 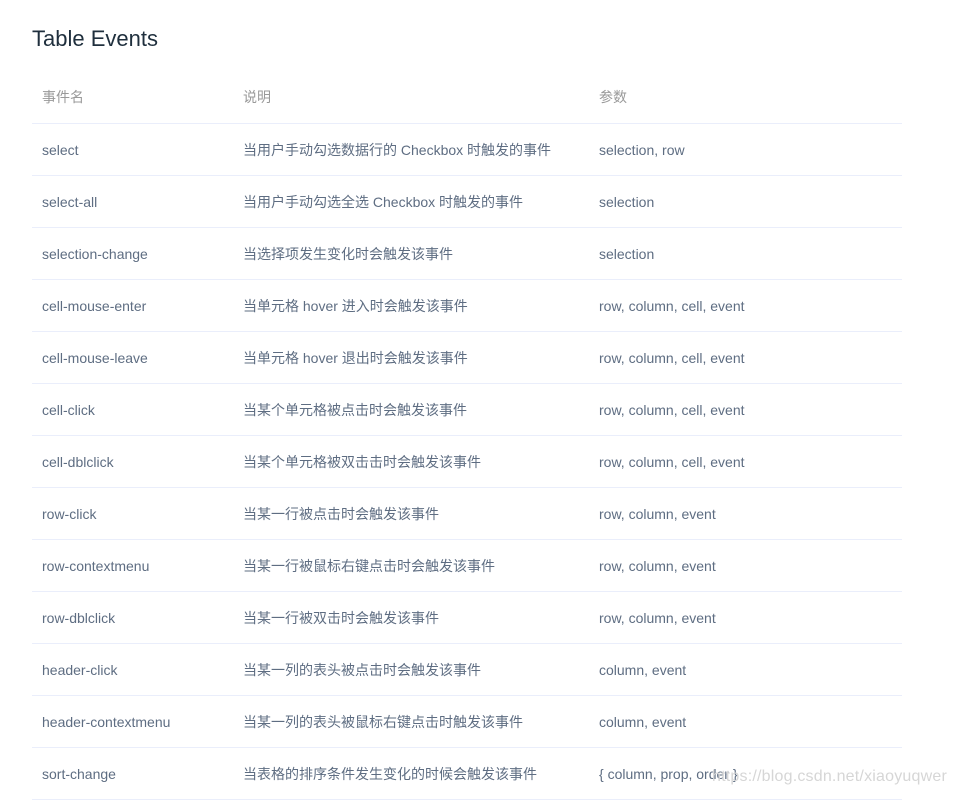 I want to click on event-name-cell: select, so click(x=132, y=149).